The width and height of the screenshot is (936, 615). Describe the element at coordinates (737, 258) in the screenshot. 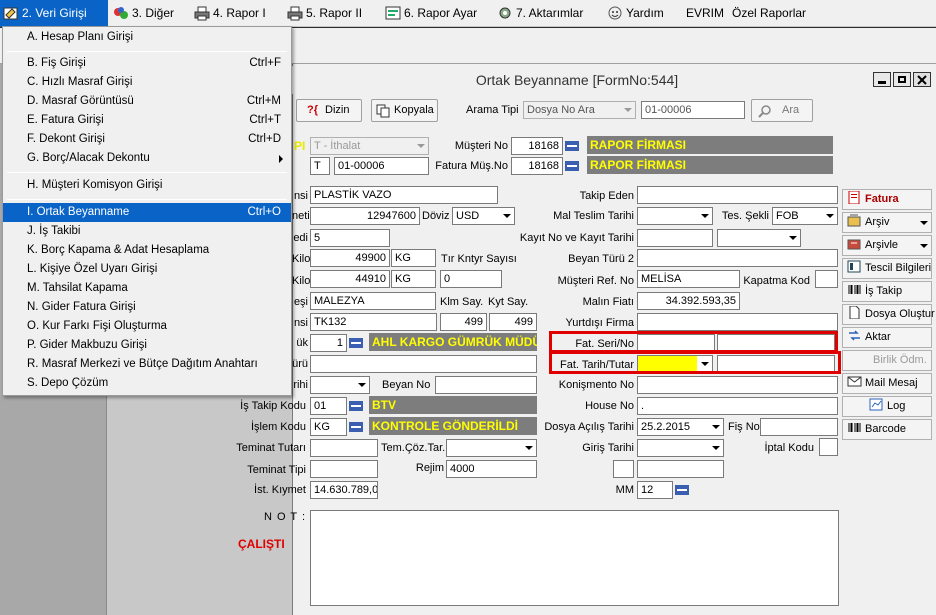

I see `beyan-turu-2-input` at that location.